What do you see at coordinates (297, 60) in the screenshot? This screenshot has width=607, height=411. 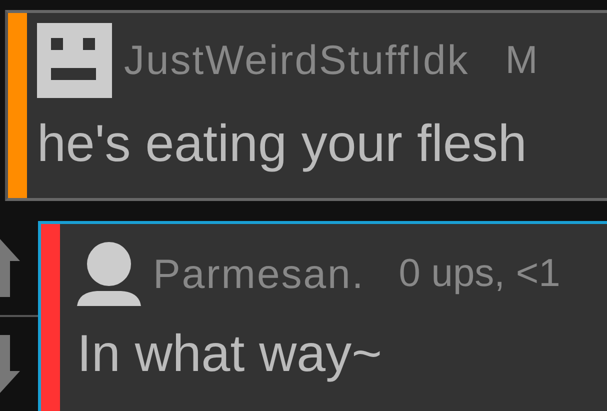 I see `username: JustWeirdStuffIdk` at bounding box center [297, 60].